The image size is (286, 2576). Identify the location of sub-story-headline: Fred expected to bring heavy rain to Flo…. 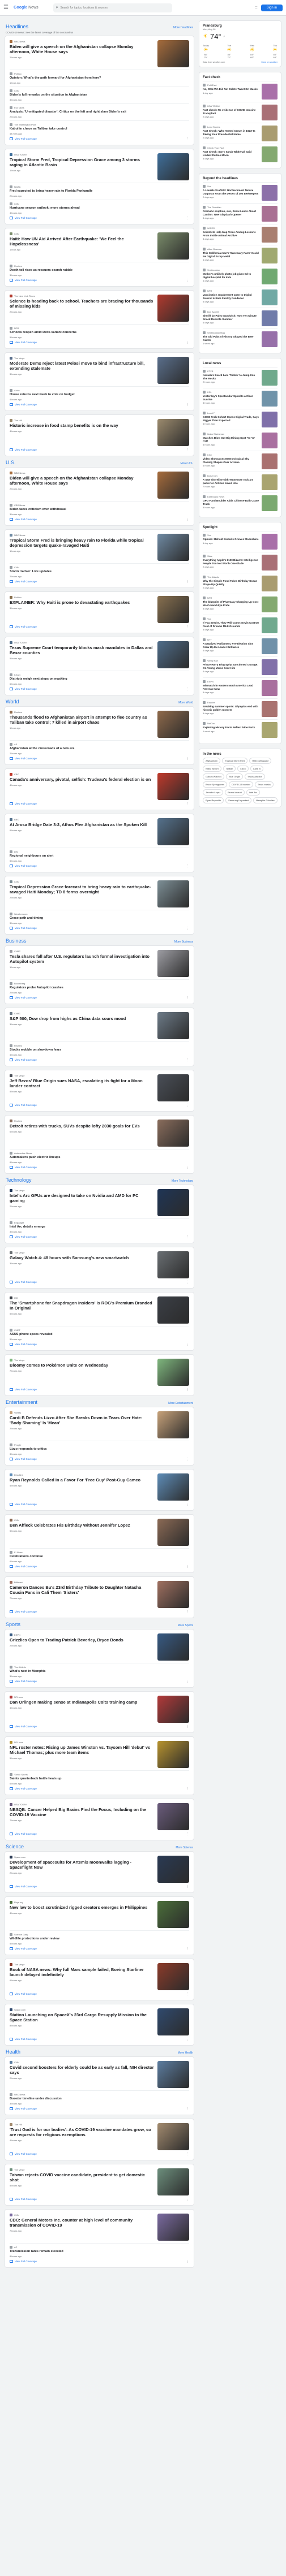
(99, 191).